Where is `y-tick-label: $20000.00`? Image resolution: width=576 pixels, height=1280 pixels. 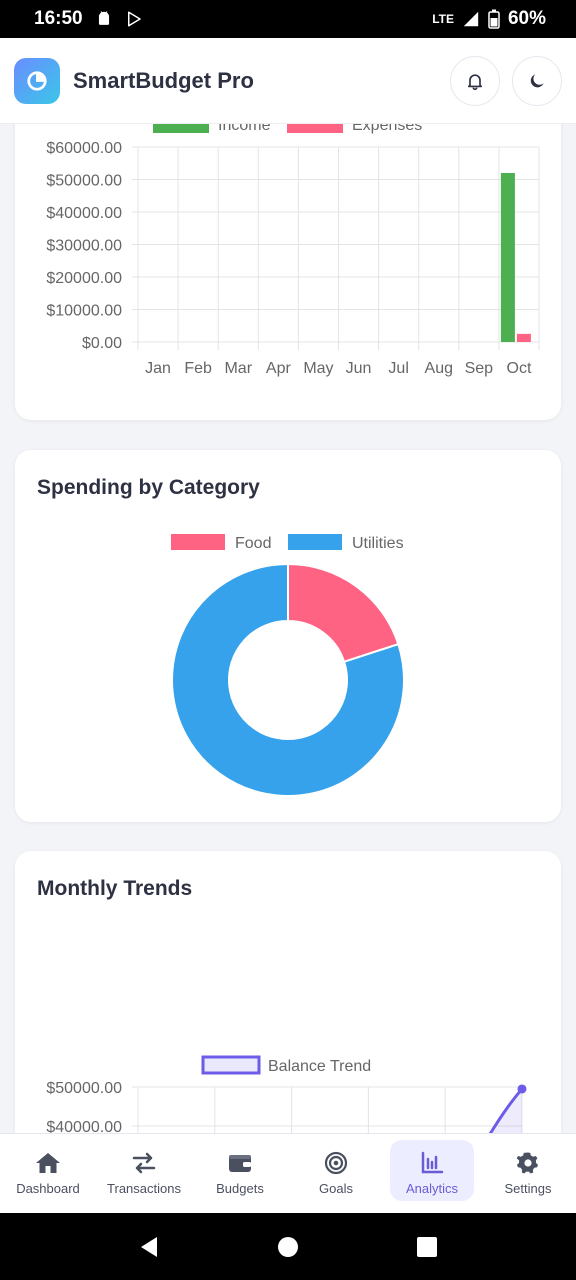 y-tick-label: $20000.00 is located at coordinates (84, 278).